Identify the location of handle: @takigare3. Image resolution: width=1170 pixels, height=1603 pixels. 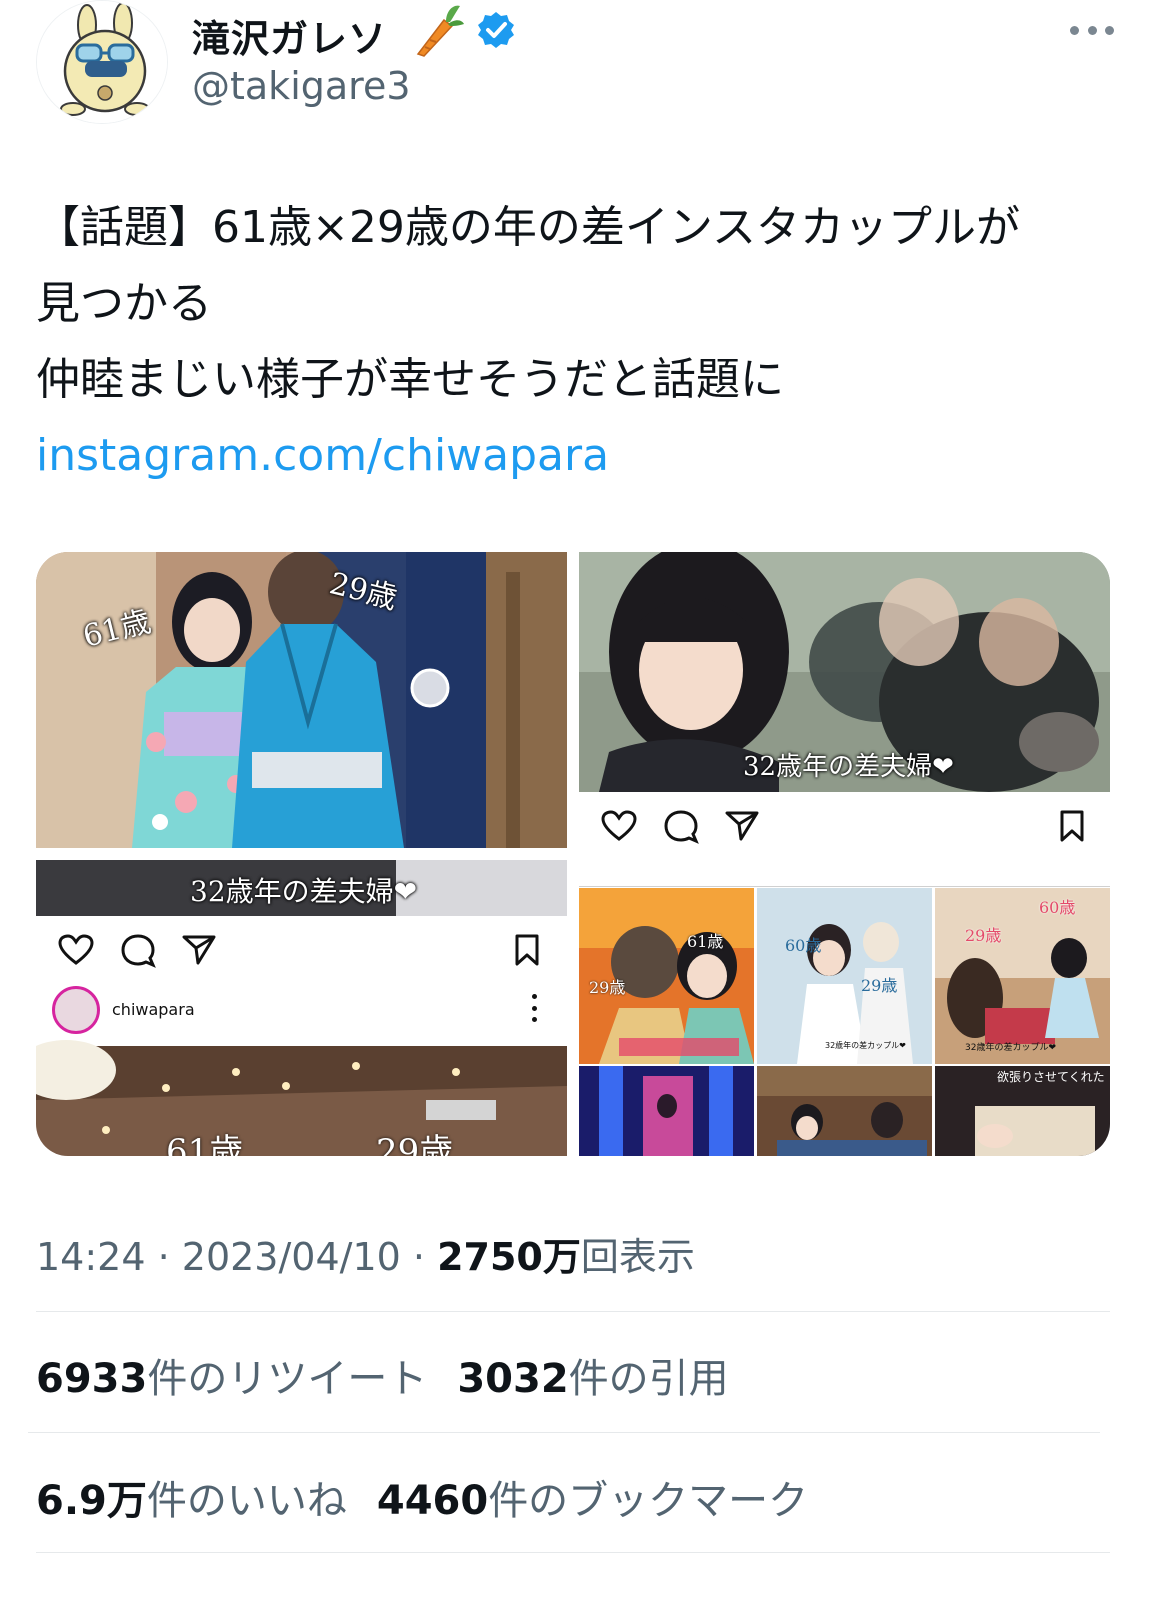
(301, 86).